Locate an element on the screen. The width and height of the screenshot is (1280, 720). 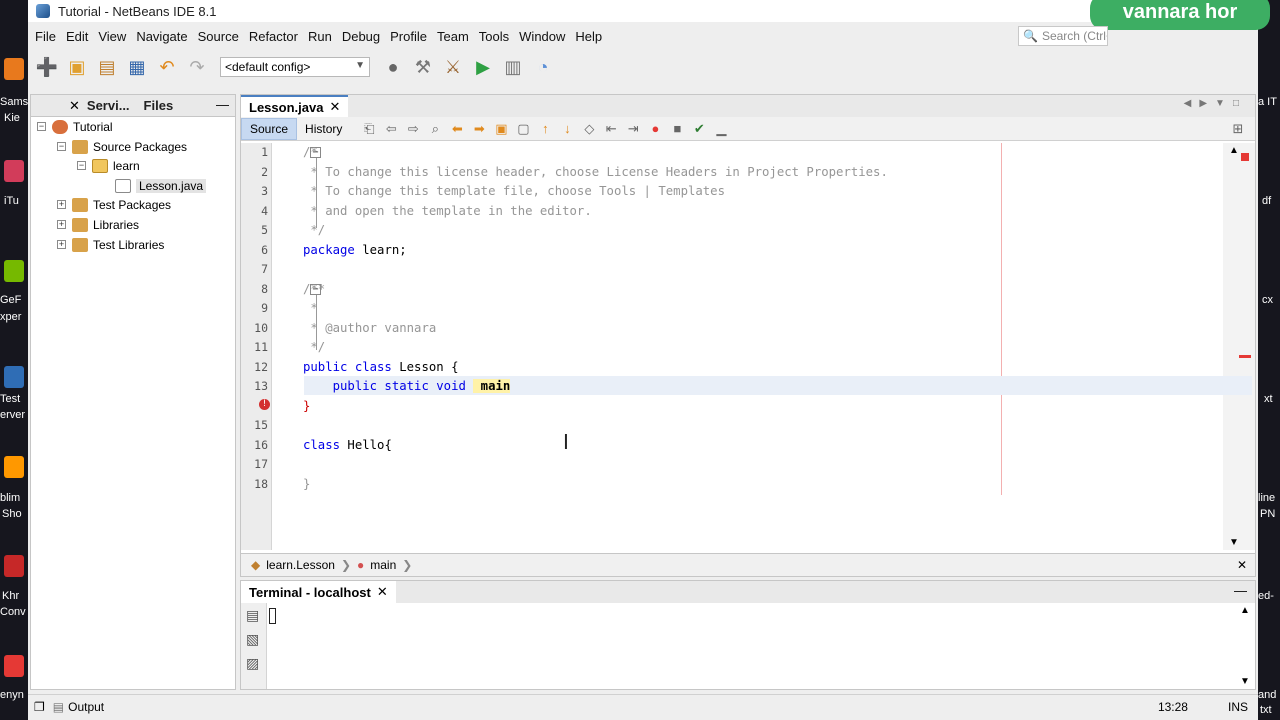
find-icon: ⌕ is located at coordinates (435, 129).